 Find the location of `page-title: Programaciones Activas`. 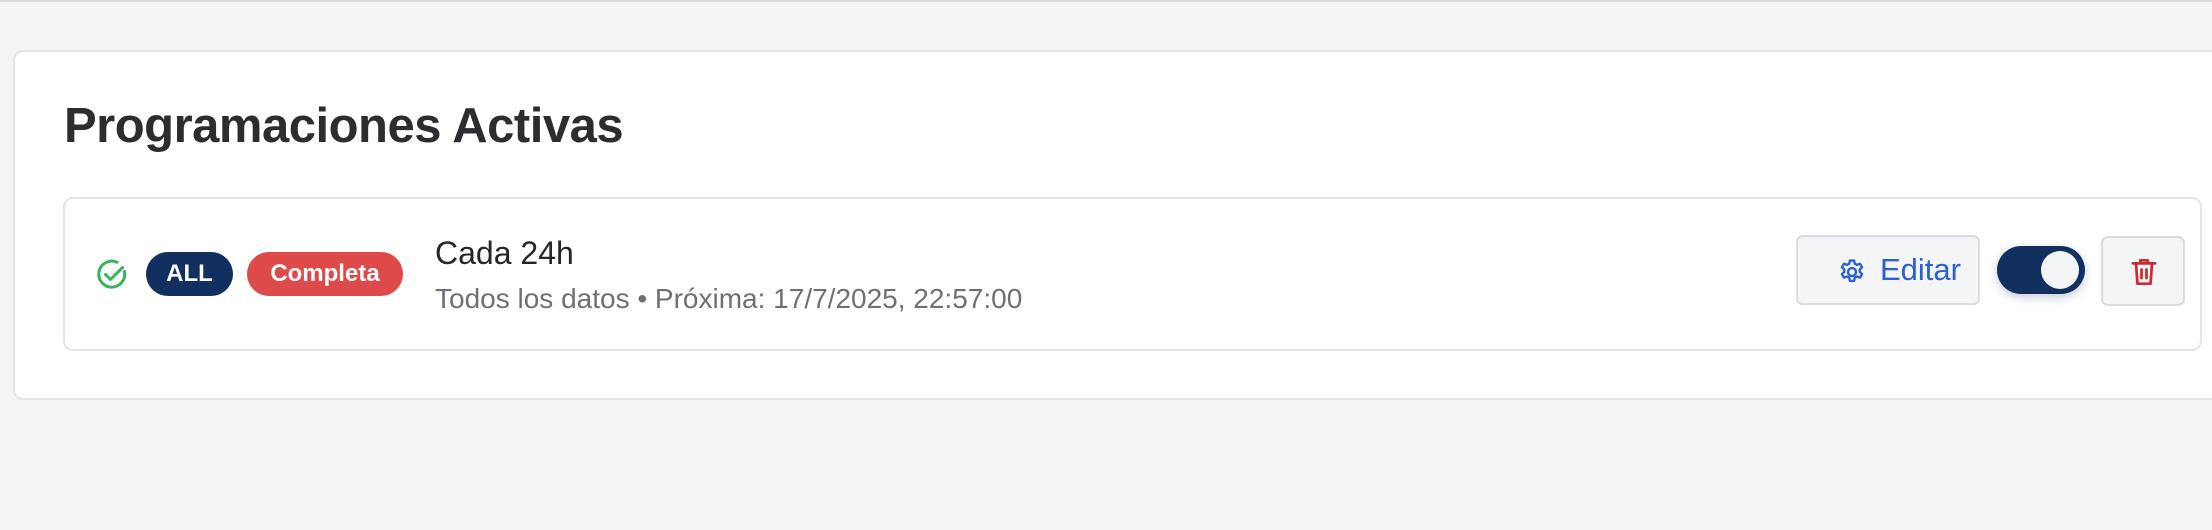

page-title: Programaciones Activas is located at coordinates (344, 126).